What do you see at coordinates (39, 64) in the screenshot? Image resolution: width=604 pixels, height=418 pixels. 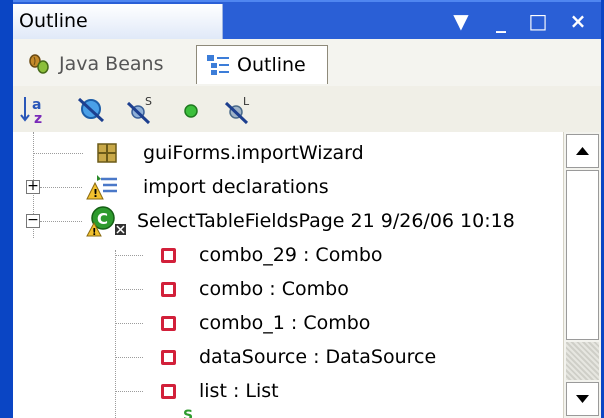 I see `java-beans-icon` at bounding box center [39, 64].